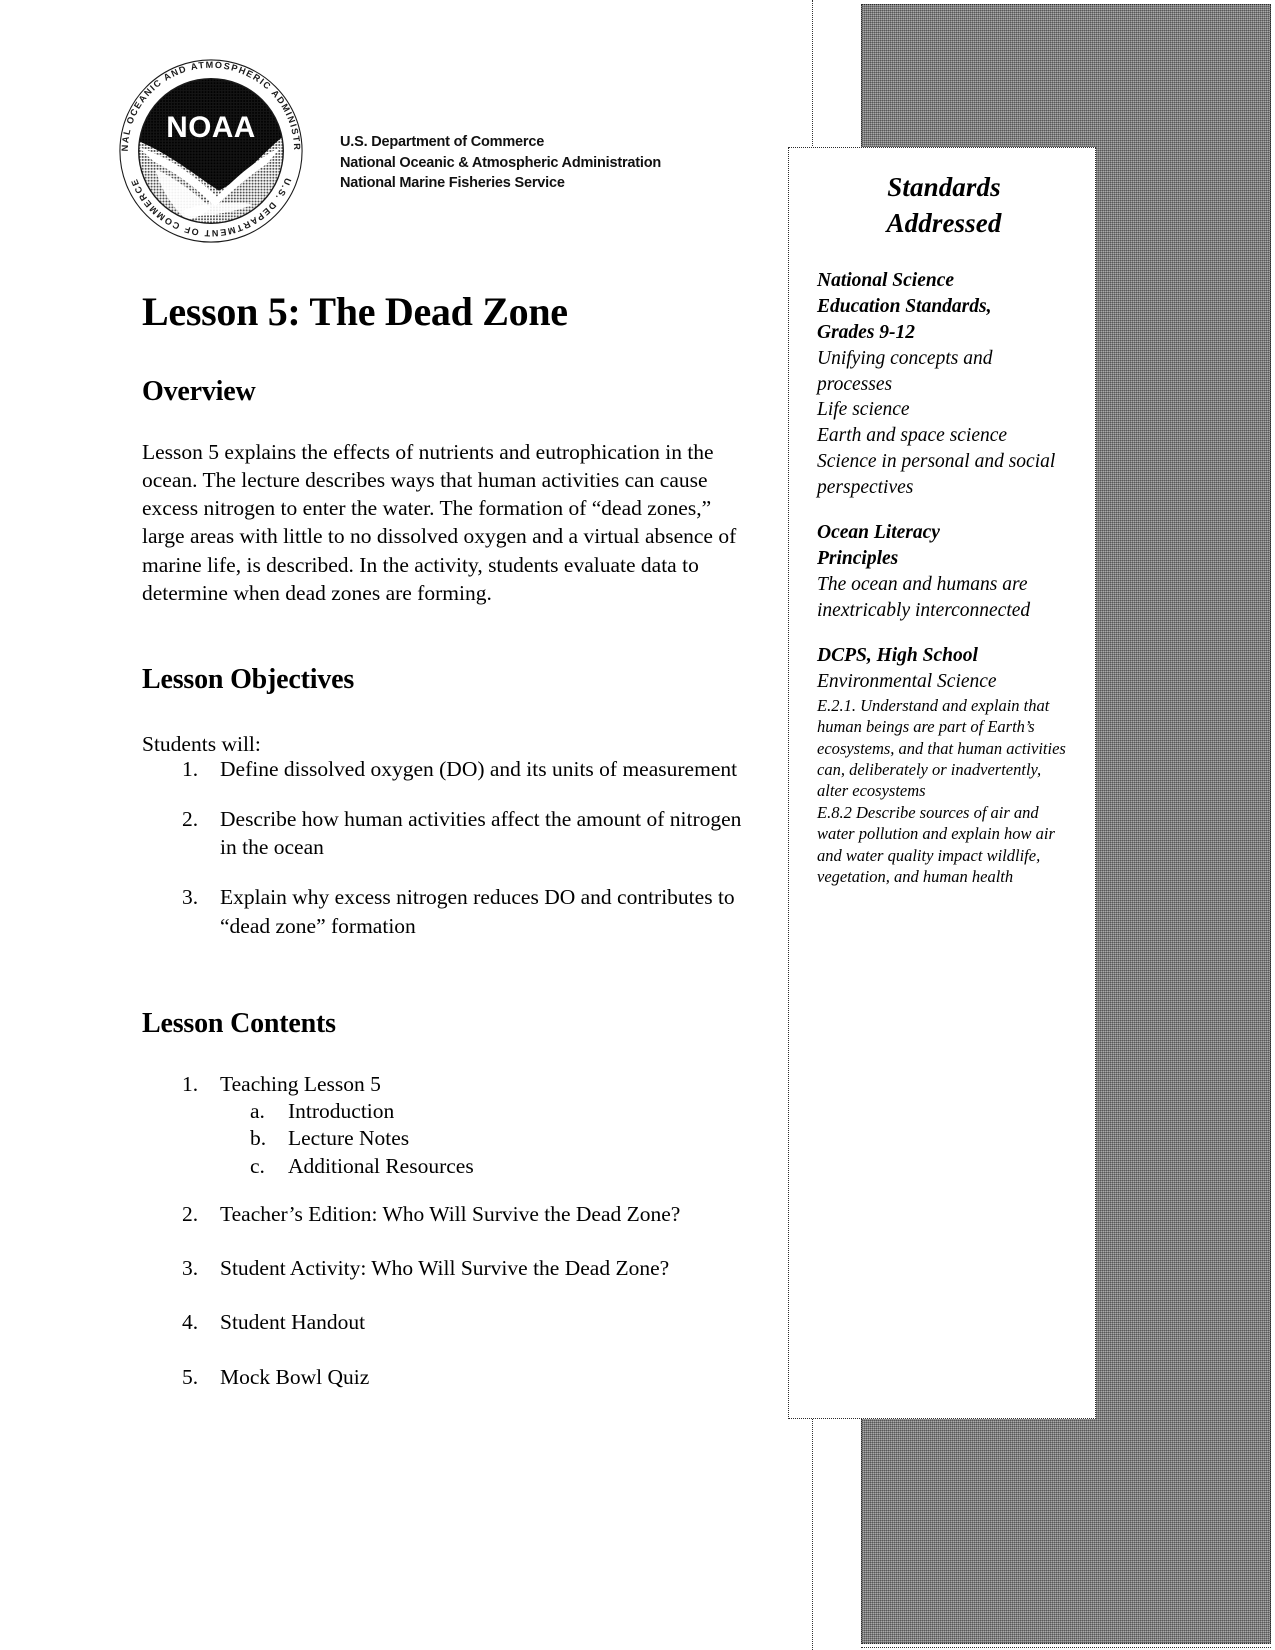  What do you see at coordinates (295, 1376) in the screenshot?
I see `list-text: Mock Bowl Quiz` at bounding box center [295, 1376].